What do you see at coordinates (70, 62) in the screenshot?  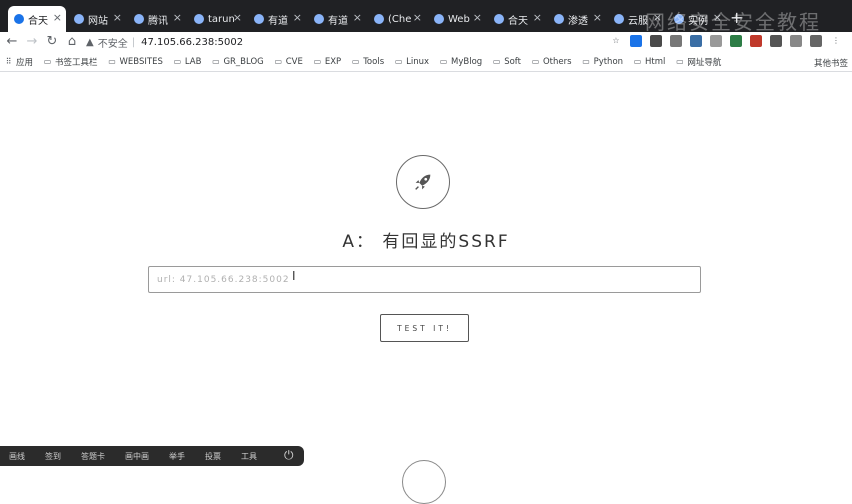 I see `bookmark-item: ▭ 书签工具栏` at bounding box center [70, 62].